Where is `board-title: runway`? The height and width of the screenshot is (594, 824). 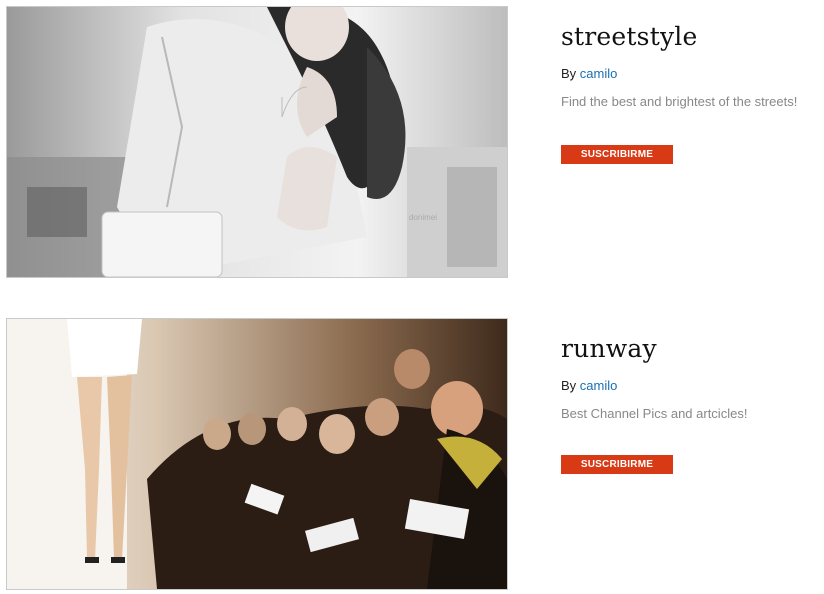
board-title: runway is located at coordinates (692, 349).